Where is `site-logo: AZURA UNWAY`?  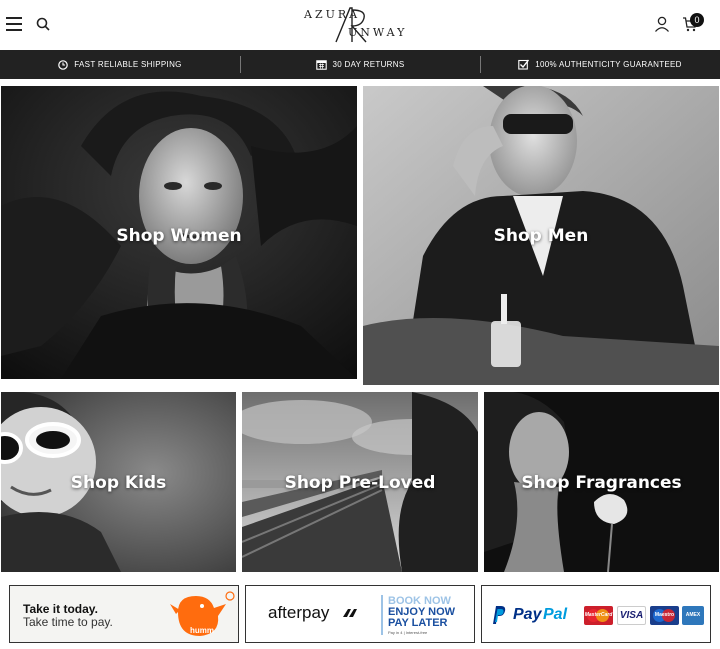 site-logo: AZURA UNWAY is located at coordinates (360, 24).